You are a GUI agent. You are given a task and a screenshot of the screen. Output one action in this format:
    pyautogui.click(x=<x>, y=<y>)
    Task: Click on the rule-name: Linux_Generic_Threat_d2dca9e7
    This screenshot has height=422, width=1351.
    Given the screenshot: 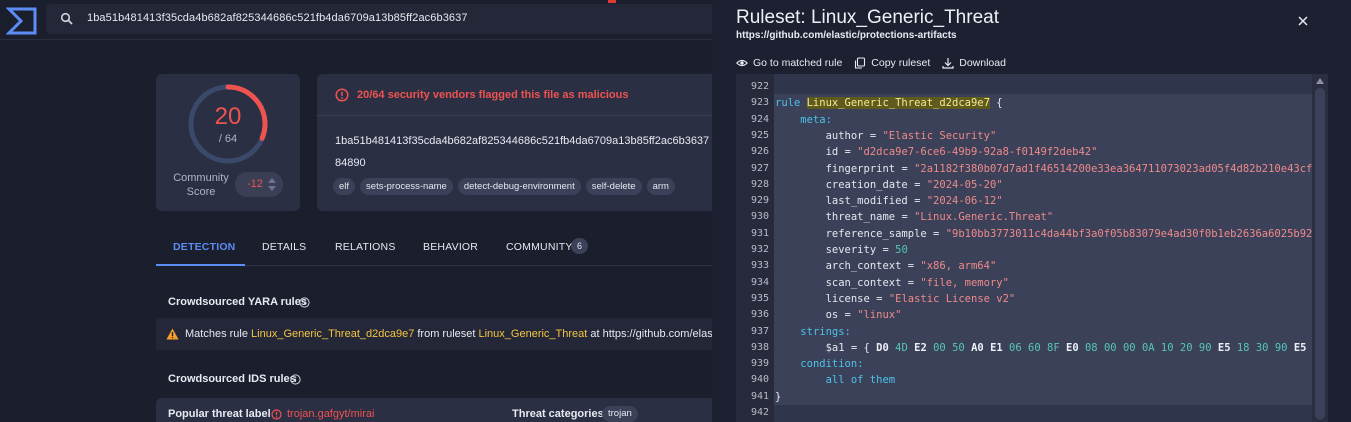 What is the action you would take?
    pyautogui.click(x=898, y=103)
    